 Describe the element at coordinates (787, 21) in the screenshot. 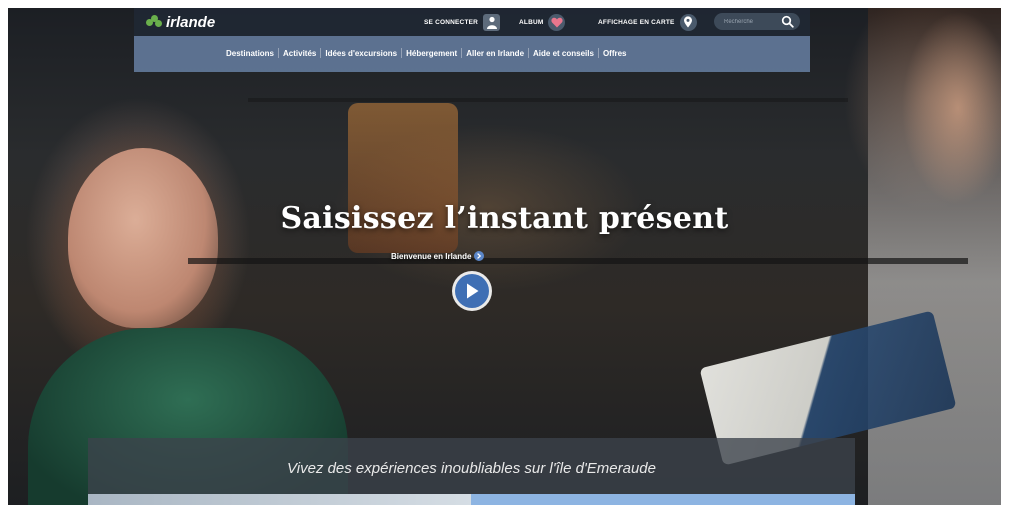

I see `search-icon` at that location.